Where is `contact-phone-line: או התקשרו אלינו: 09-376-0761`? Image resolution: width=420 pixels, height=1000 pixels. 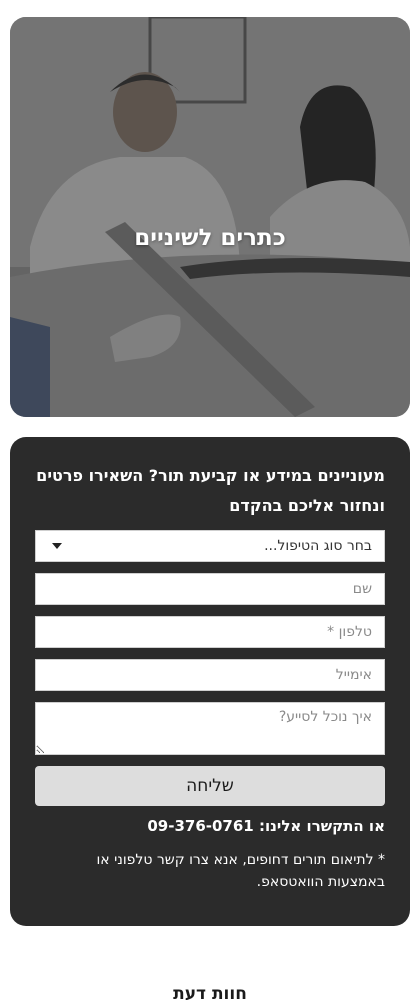
contact-phone-line: או התקשרו אלינו: 09-376-0761 is located at coordinates (205, 826).